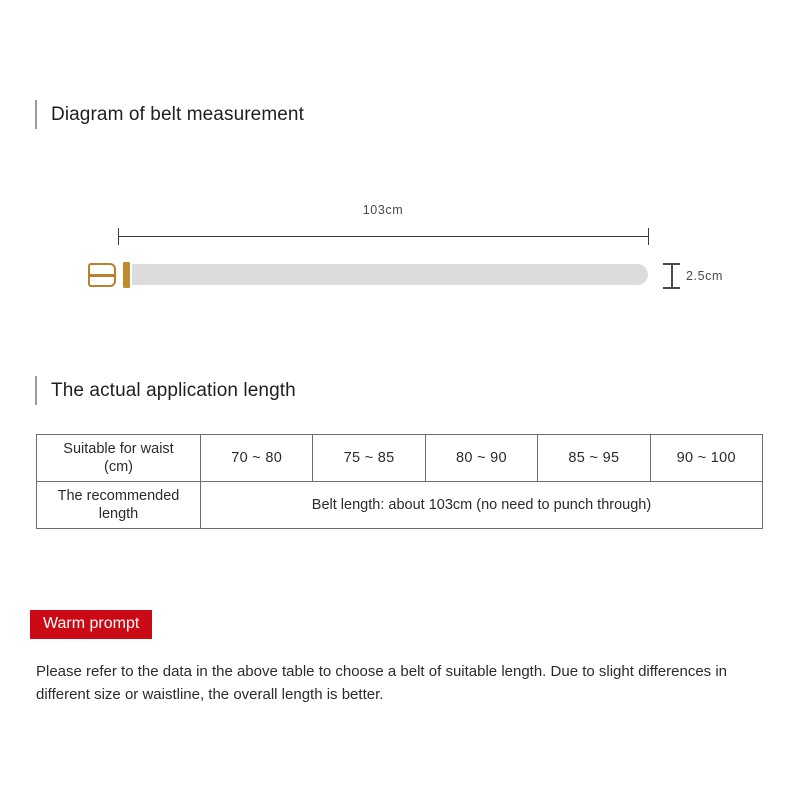 This screenshot has height=800, width=800. What do you see at coordinates (118, 514) in the screenshot?
I see `recommended-label-line2: length` at bounding box center [118, 514].